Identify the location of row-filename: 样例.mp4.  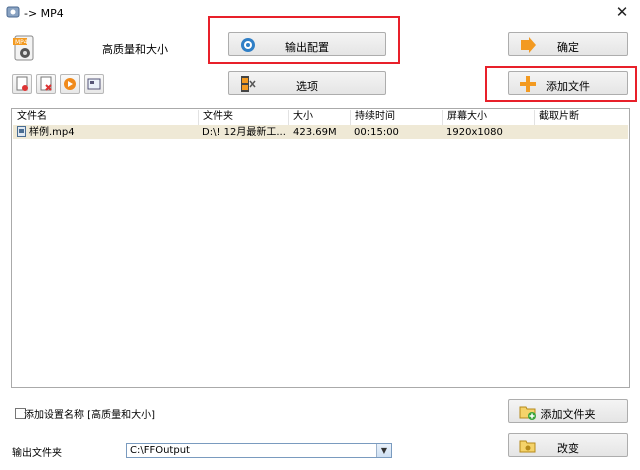
(52, 132).